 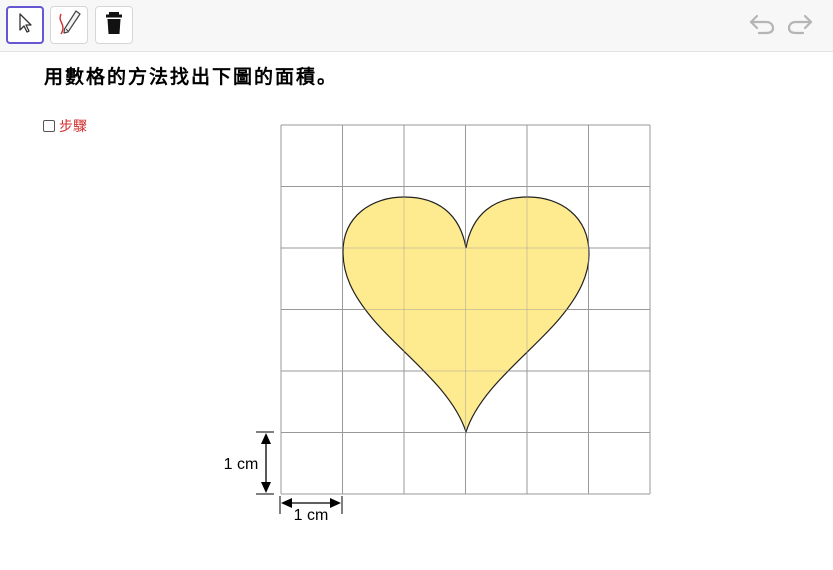 I want to click on vertical-measure: 1 cm, so click(x=249, y=463).